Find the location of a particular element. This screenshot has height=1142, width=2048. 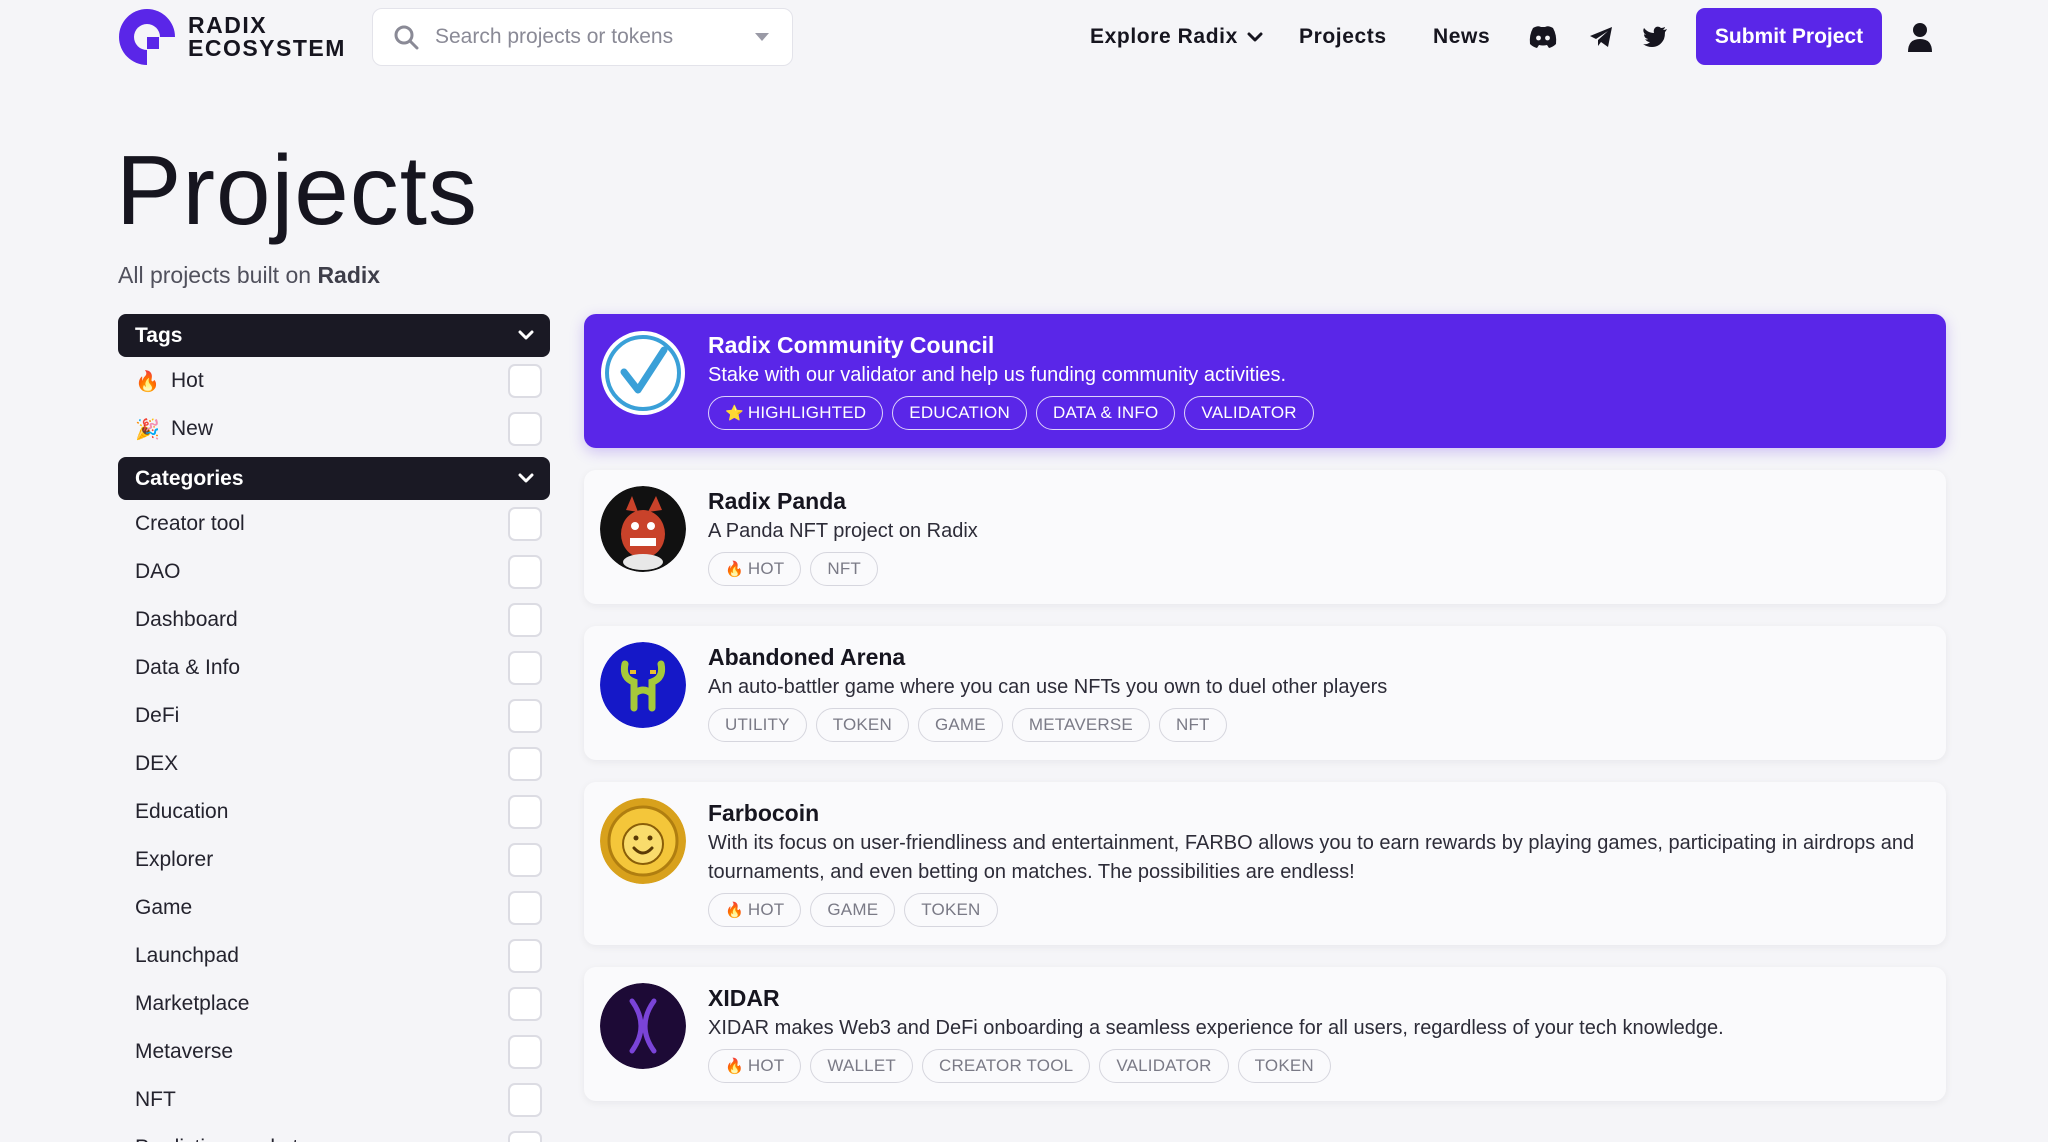

tag-data-info: DATA & INFO is located at coordinates (1105, 413).